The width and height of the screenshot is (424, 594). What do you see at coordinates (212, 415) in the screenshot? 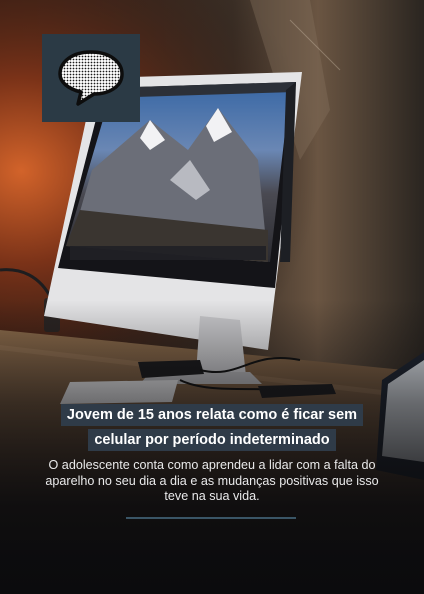
I see `headline-line-1: Jovem de 15 anos relata como é ficar sem` at bounding box center [212, 415].